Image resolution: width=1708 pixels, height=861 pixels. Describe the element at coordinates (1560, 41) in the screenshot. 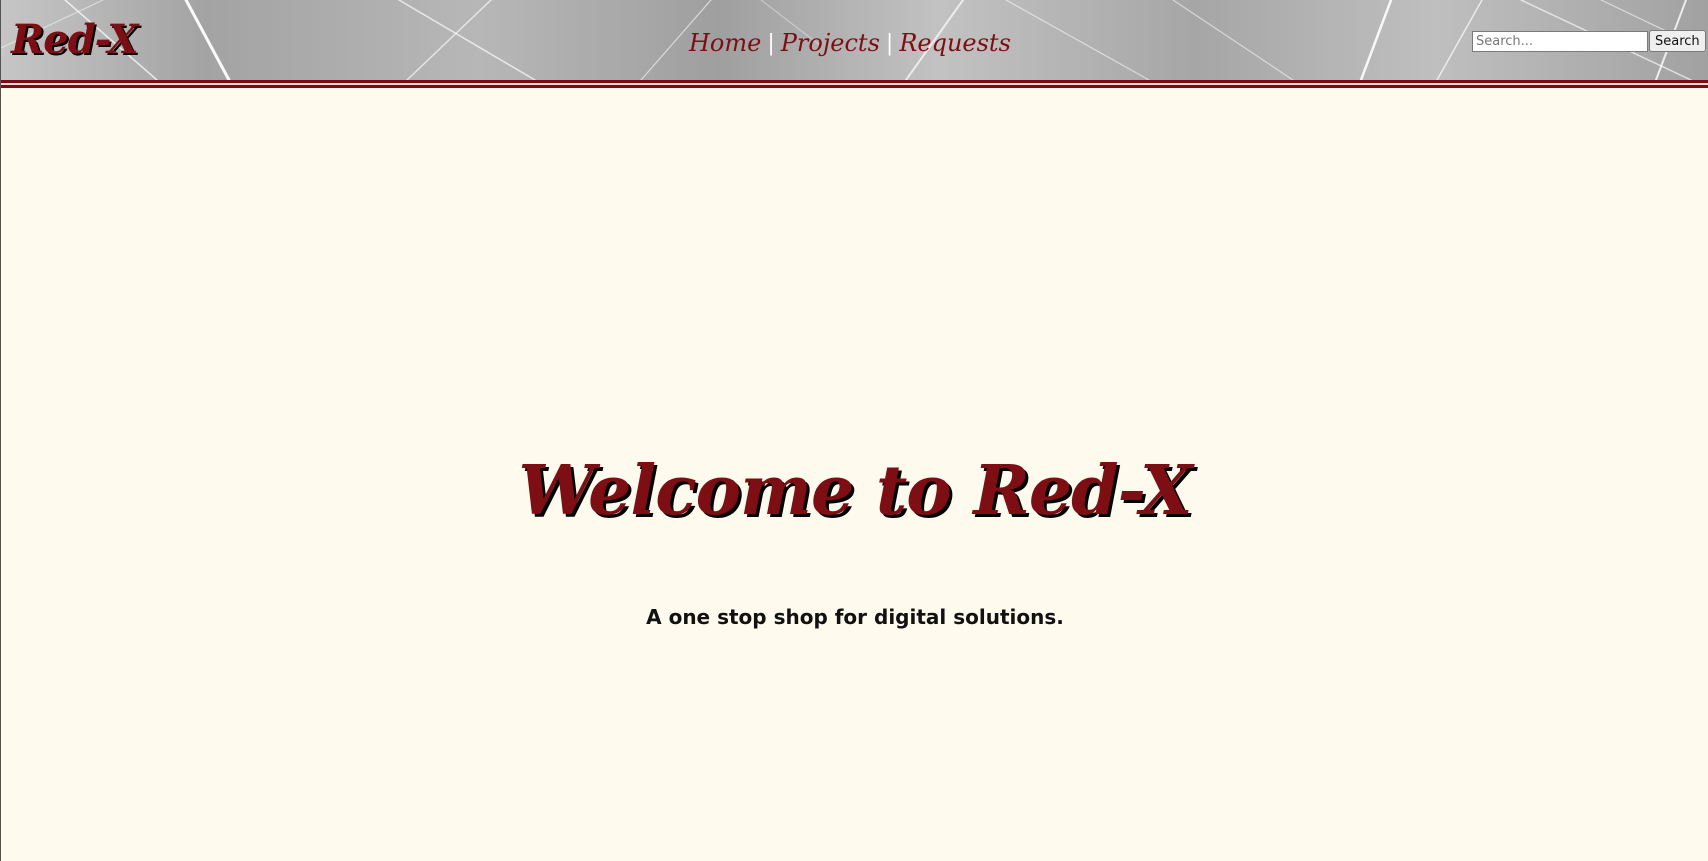

I see `search-input` at that location.